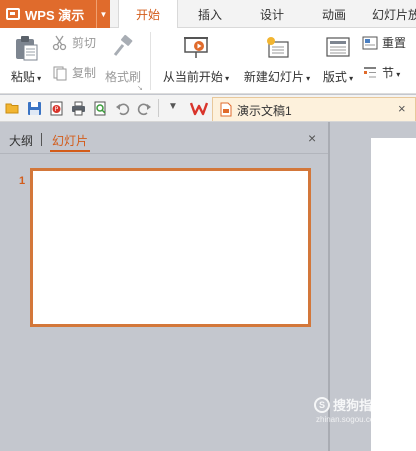  Describe the element at coordinates (22, 181) in the screenshot. I see `slide-number: 1` at that location.